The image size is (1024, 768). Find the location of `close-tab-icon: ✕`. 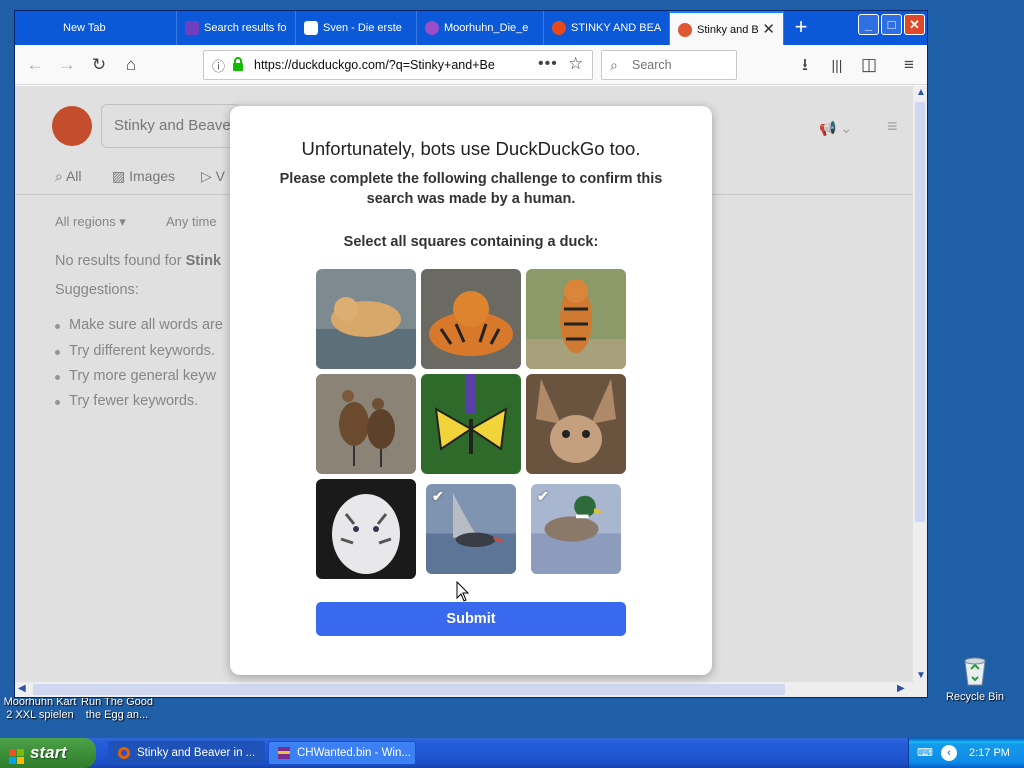

close-tab-icon: ✕ is located at coordinates (768, 29).